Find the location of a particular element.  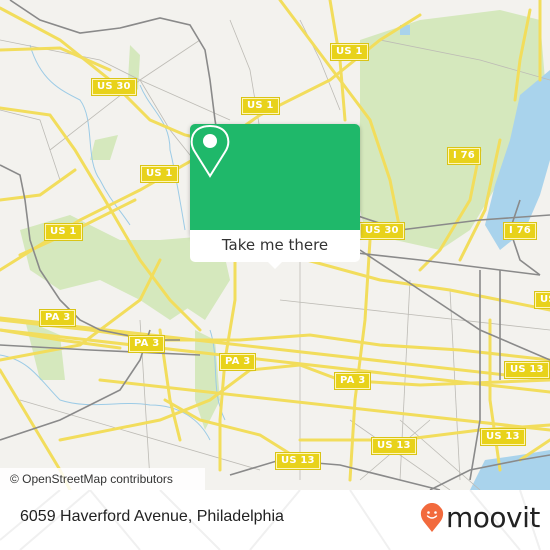

shield-us-13-center: US 13 is located at coordinates (394, 446).